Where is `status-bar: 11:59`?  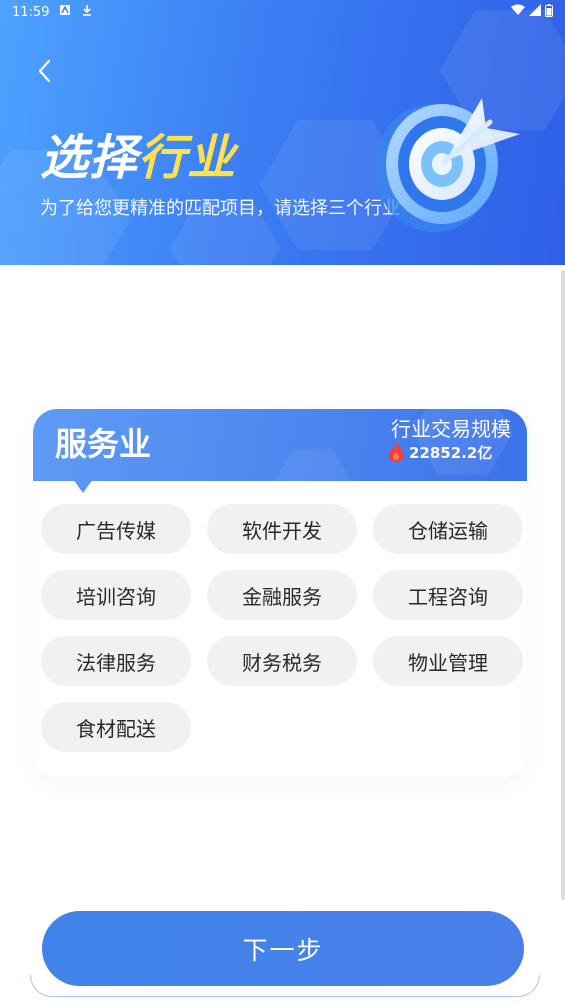
status-bar: 11:59 is located at coordinates (282, 12).